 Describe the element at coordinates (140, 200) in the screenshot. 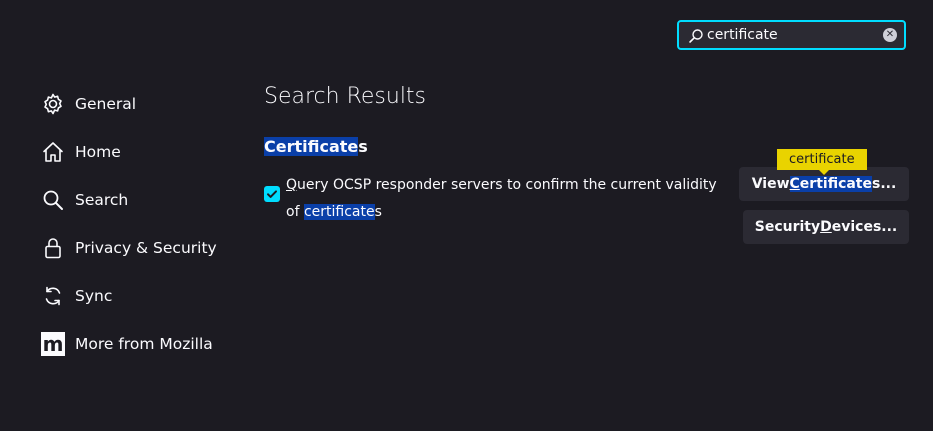

I see `sidebar-item-search: Search` at that location.